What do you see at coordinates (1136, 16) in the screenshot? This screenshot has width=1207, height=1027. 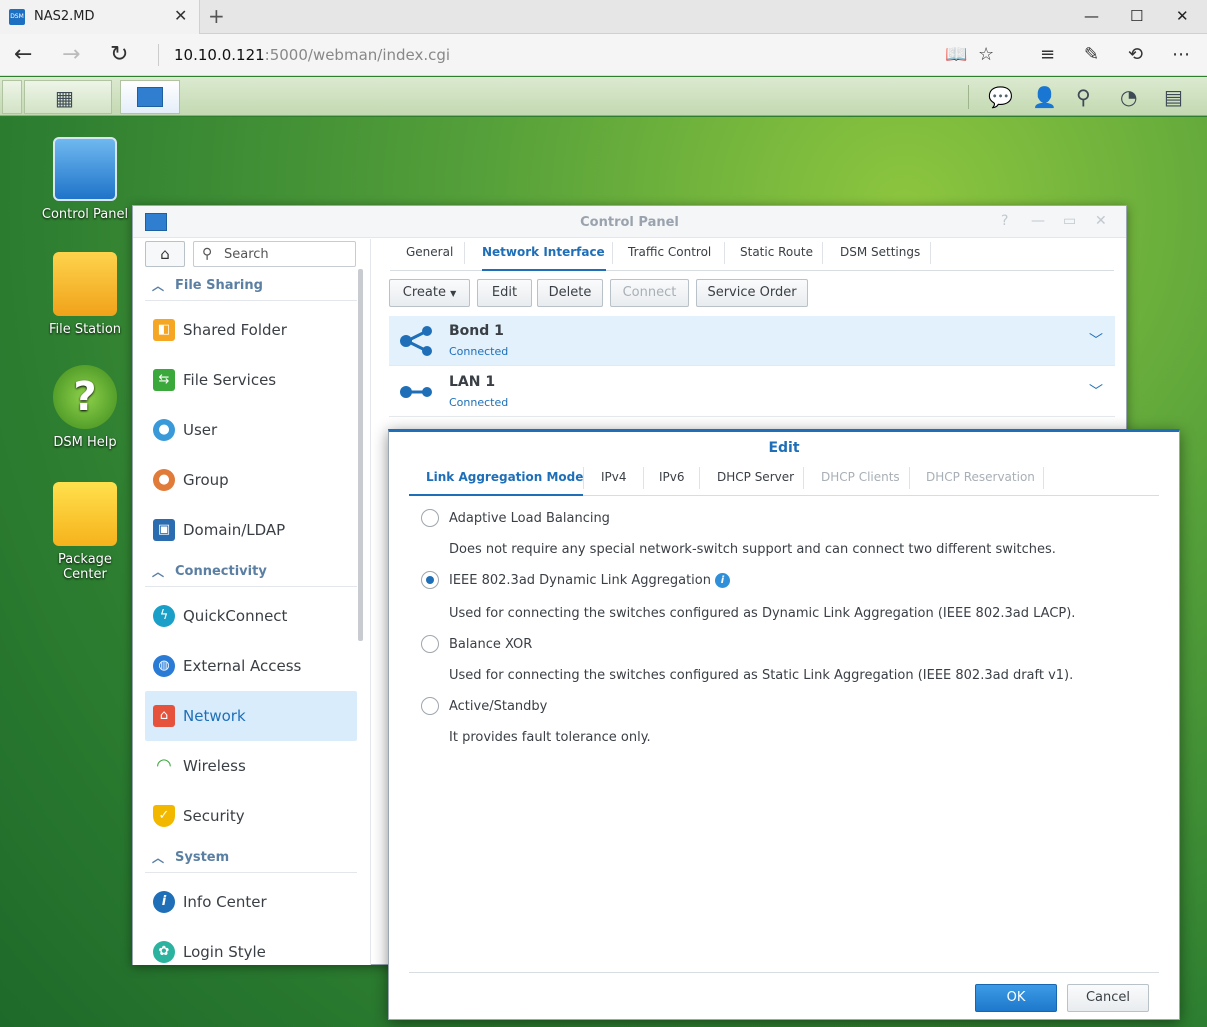 I see `maximize-icon: ☐` at bounding box center [1136, 16].